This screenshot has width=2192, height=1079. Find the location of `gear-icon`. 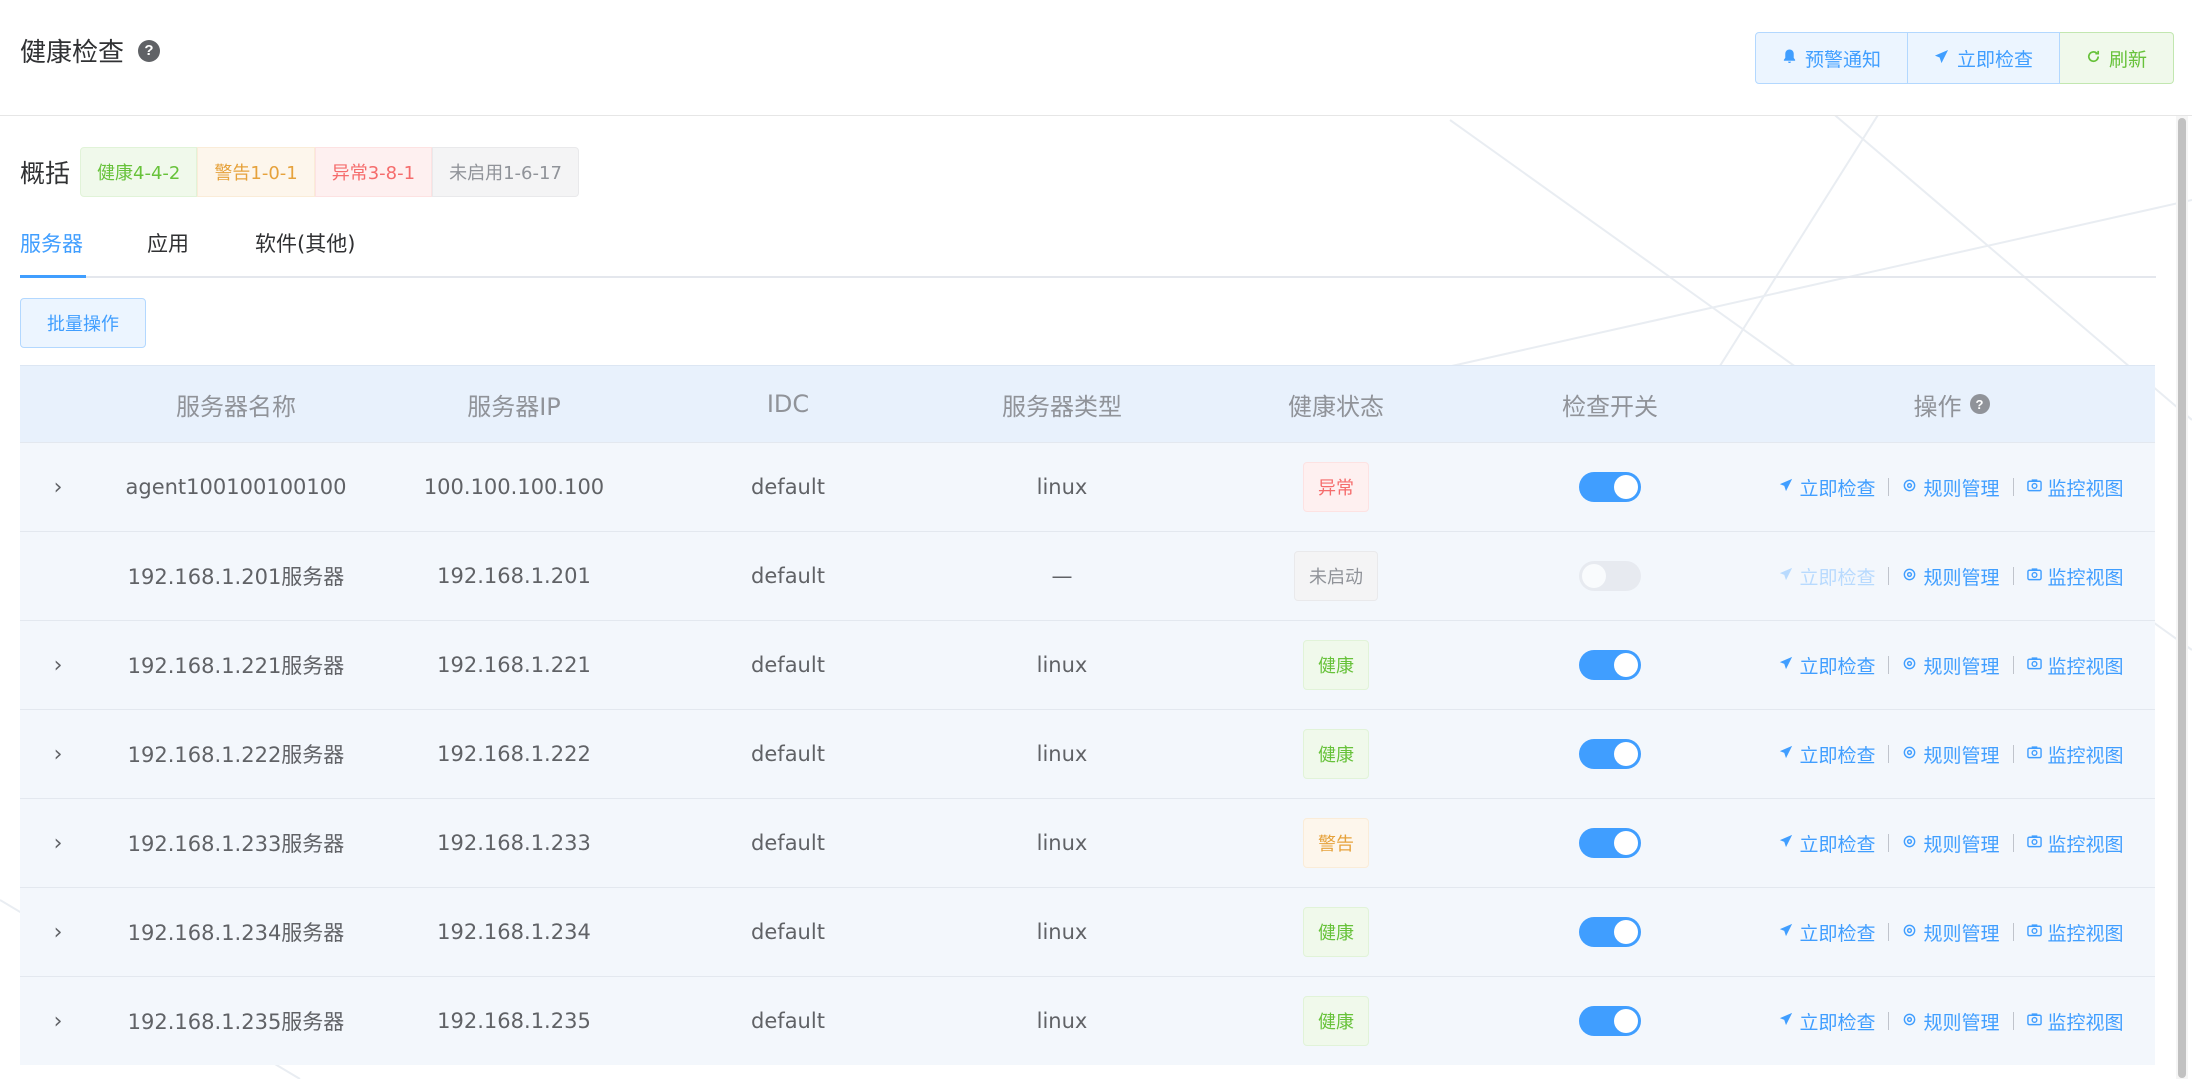

gear-icon is located at coordinates (1909, 1021).